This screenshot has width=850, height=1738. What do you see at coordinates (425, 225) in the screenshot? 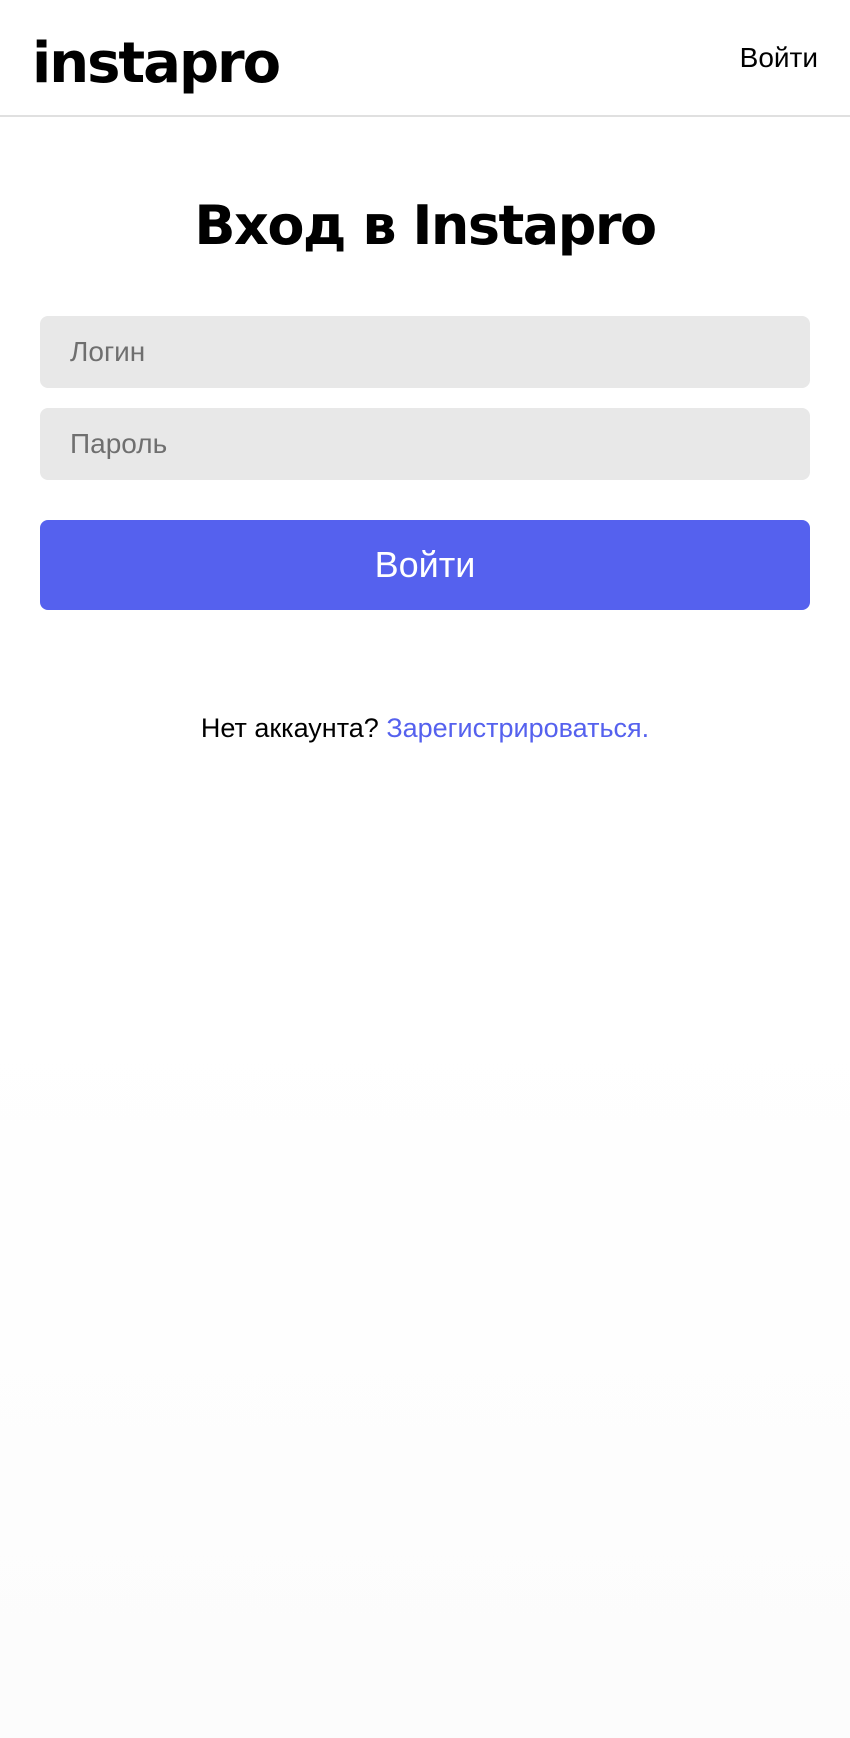
I see `page-title: Вход в Instapro` at bounding box center [425, 225].